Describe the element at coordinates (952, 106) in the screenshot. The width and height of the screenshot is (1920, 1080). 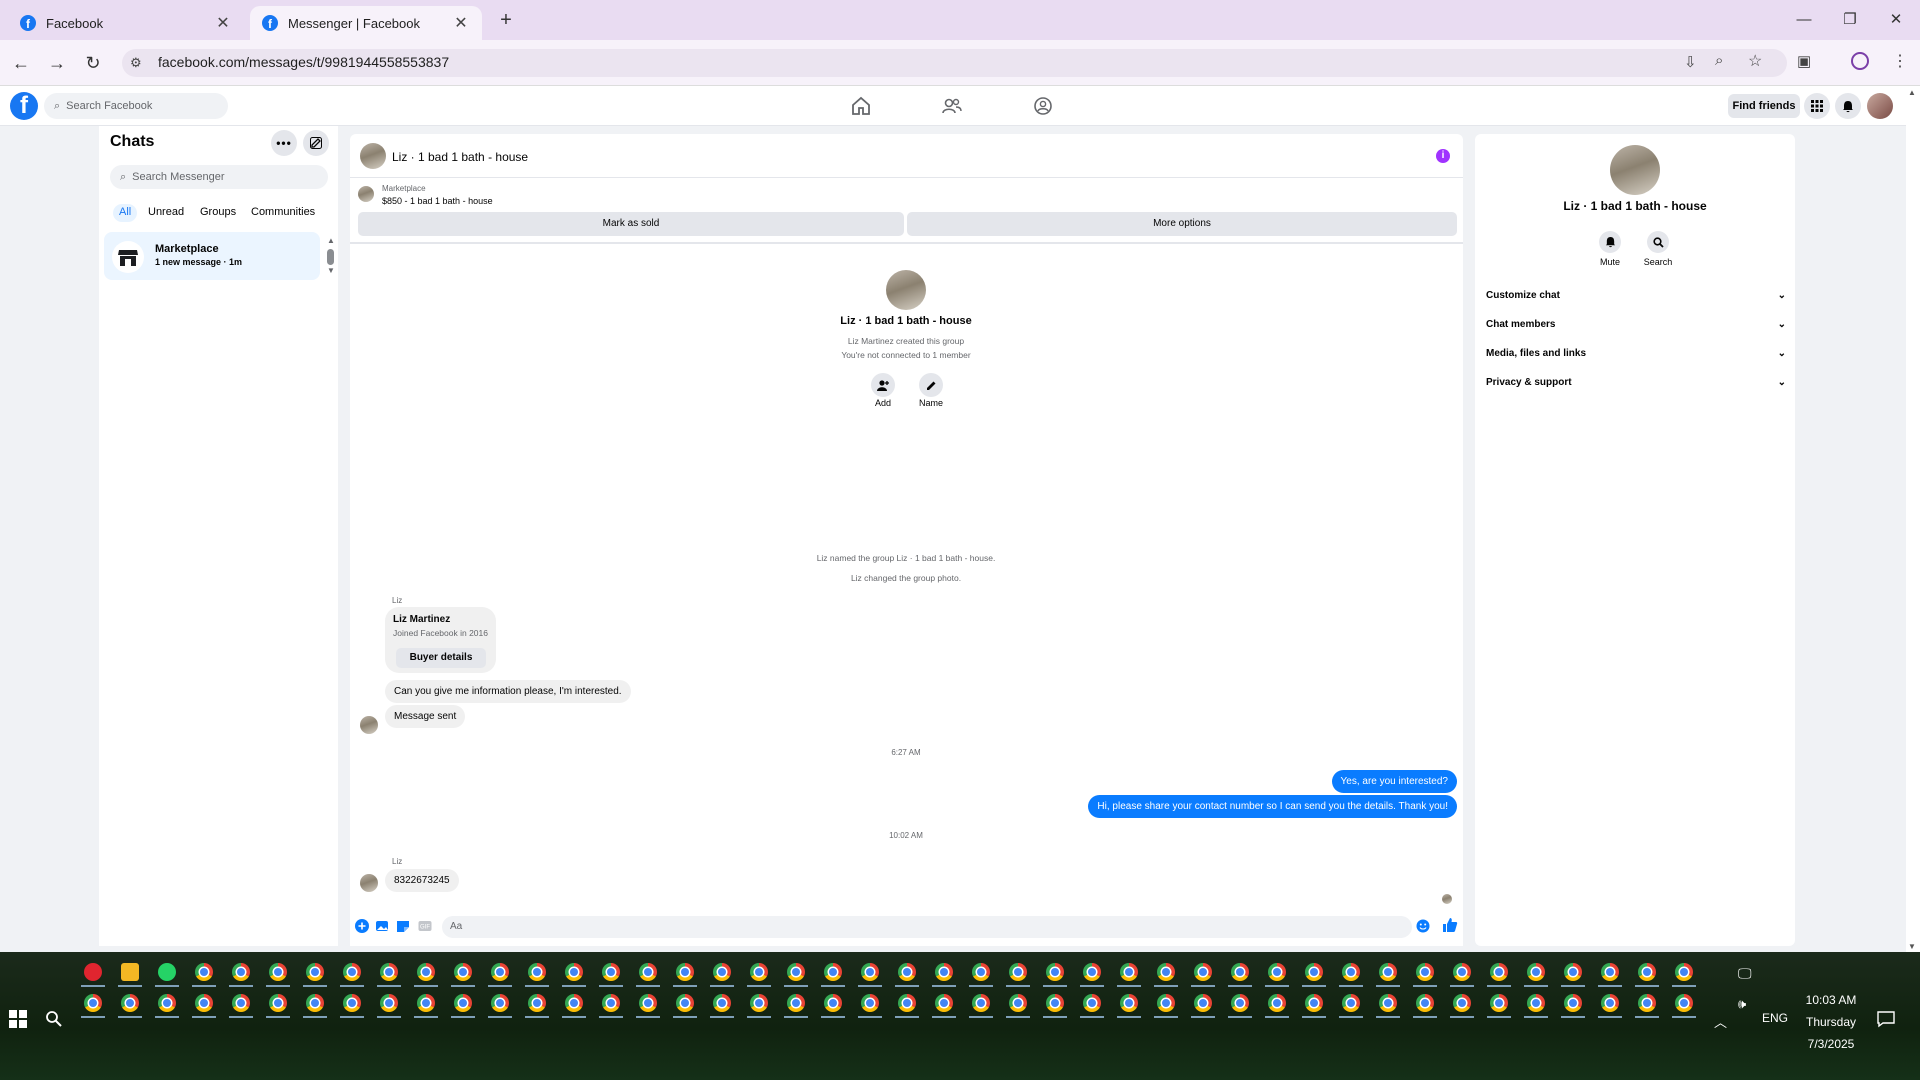
I see `friends-icon` at that location.